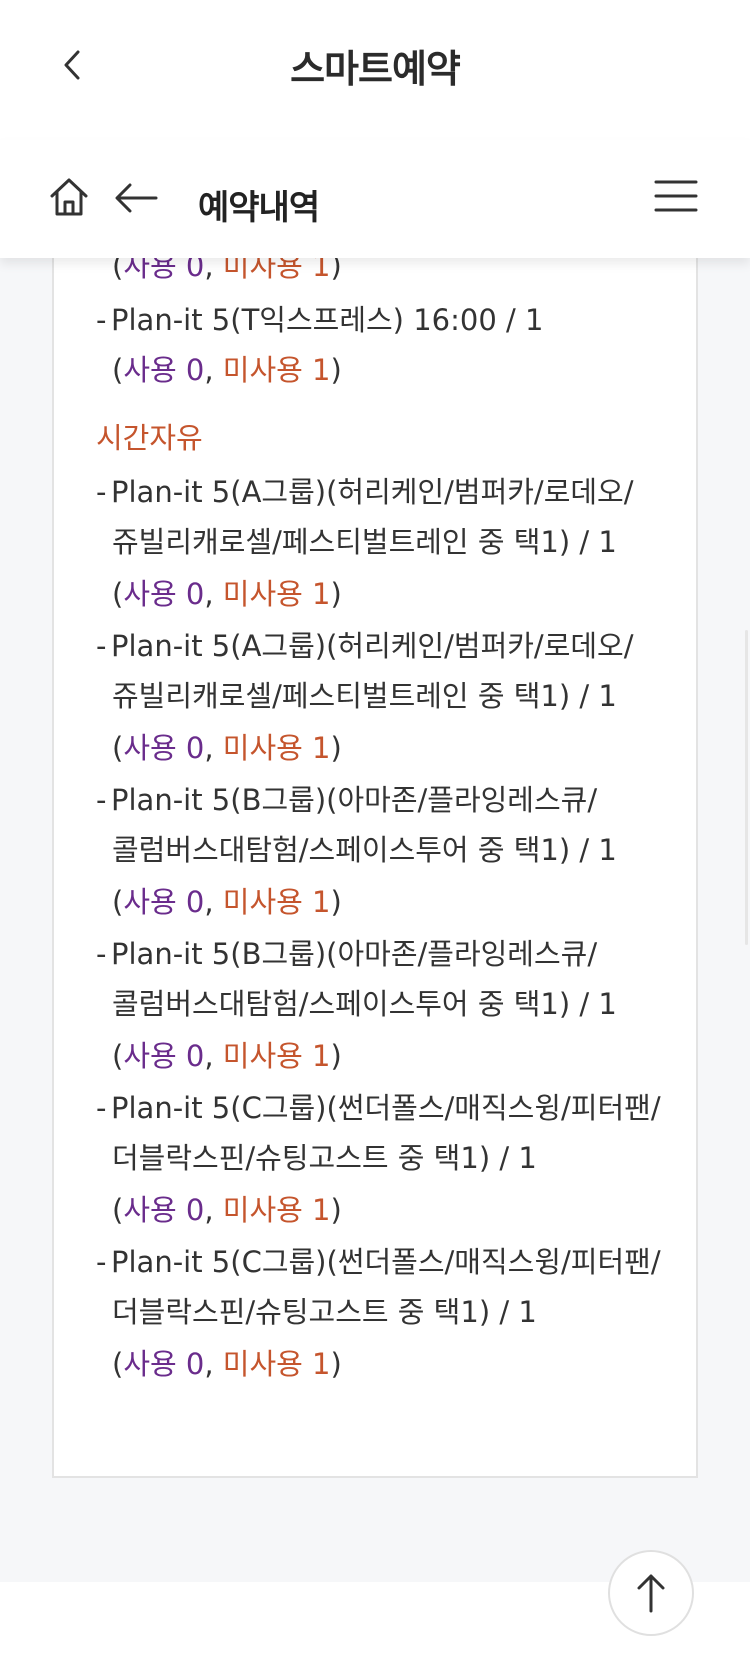  I want to click on scroll-top-button, so click(651, 1593).